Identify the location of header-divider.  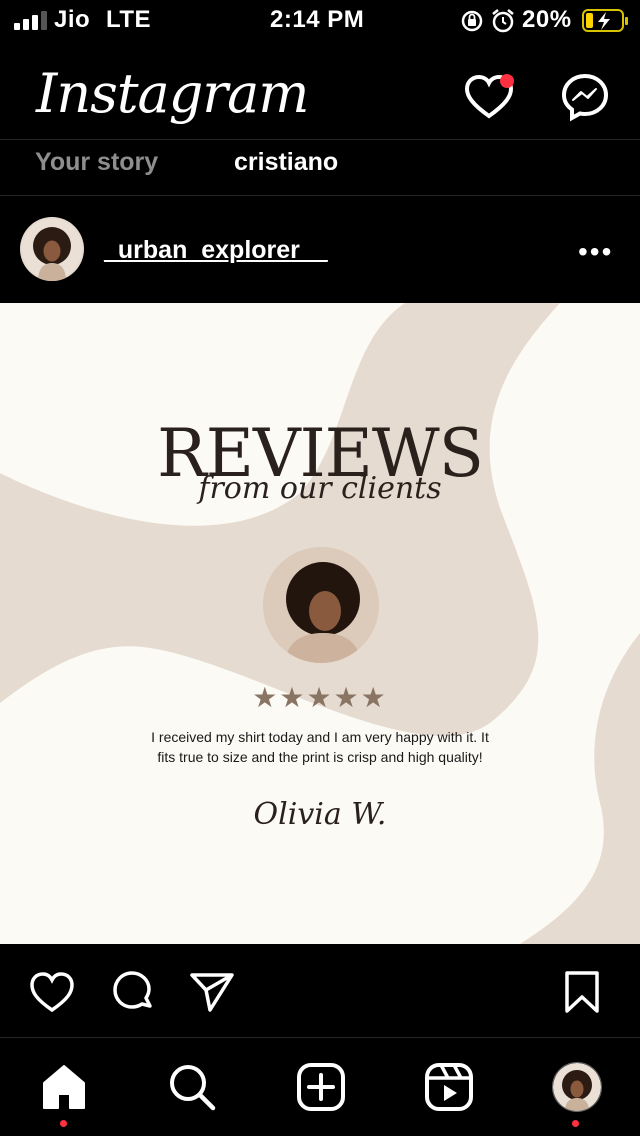
(320, 139).